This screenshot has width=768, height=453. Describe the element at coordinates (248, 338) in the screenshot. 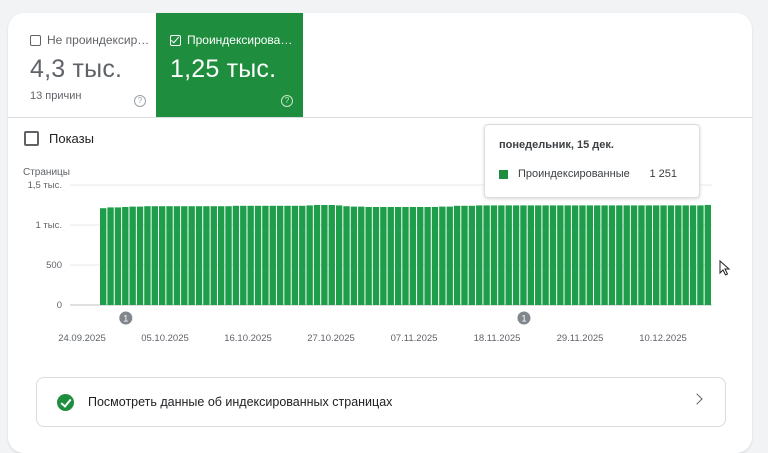

I see `x-tick-label: 16.10.2025` at that location.